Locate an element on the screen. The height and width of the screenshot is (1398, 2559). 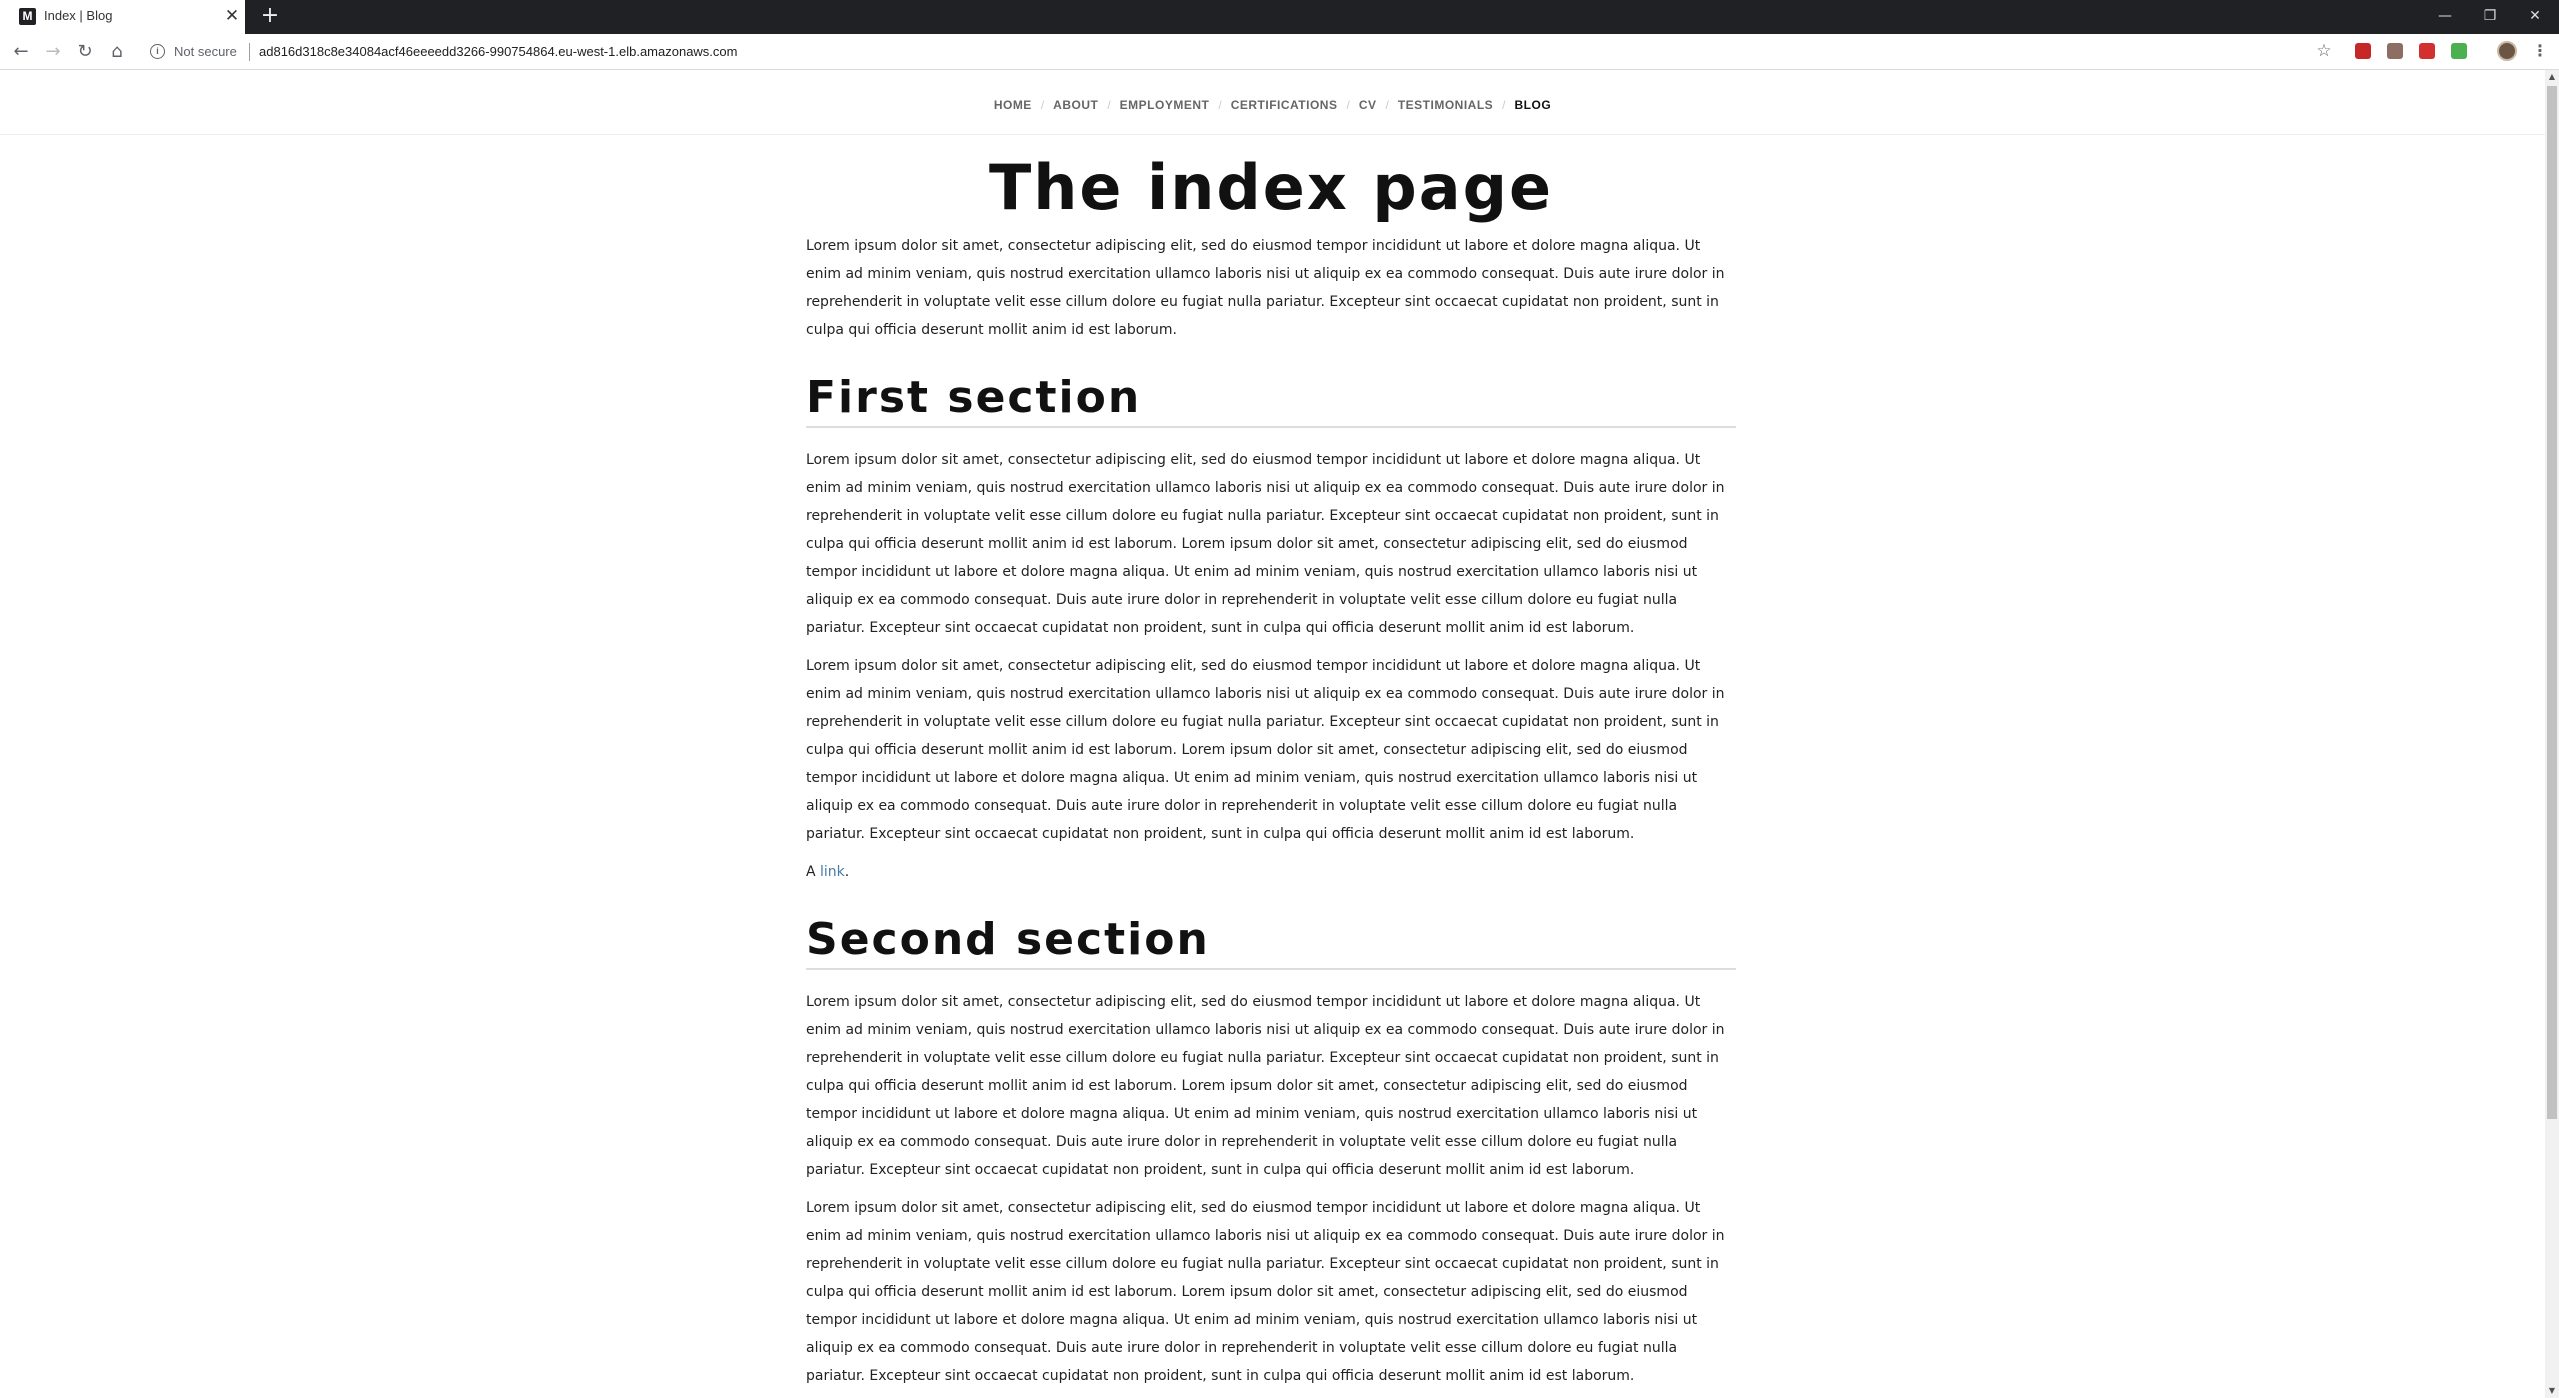
forward-icon: → is located at coordinates (53, 52).